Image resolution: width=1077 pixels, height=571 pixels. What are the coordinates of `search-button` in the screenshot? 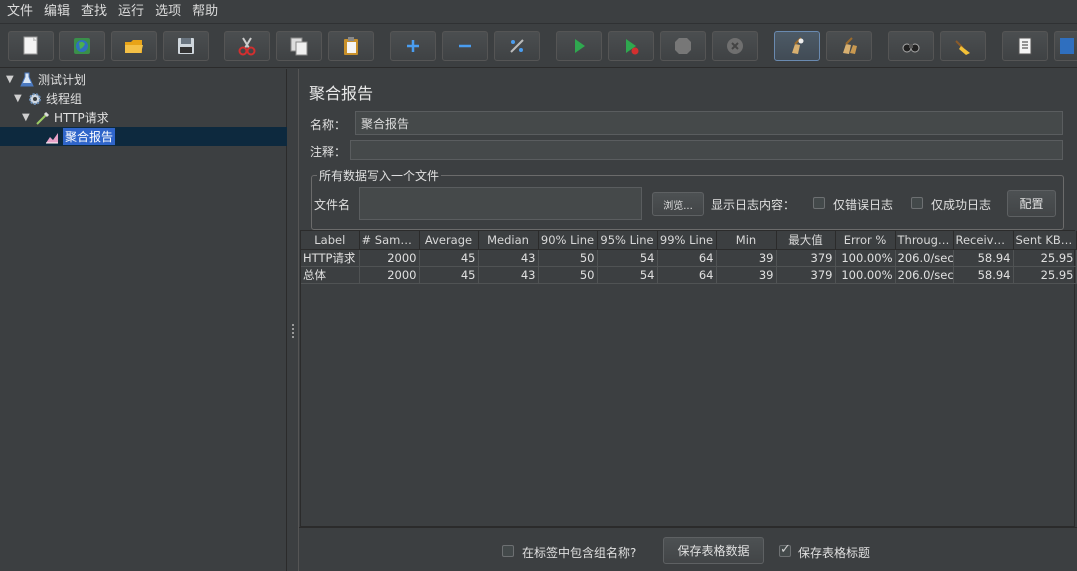 It's located at (911, 46).